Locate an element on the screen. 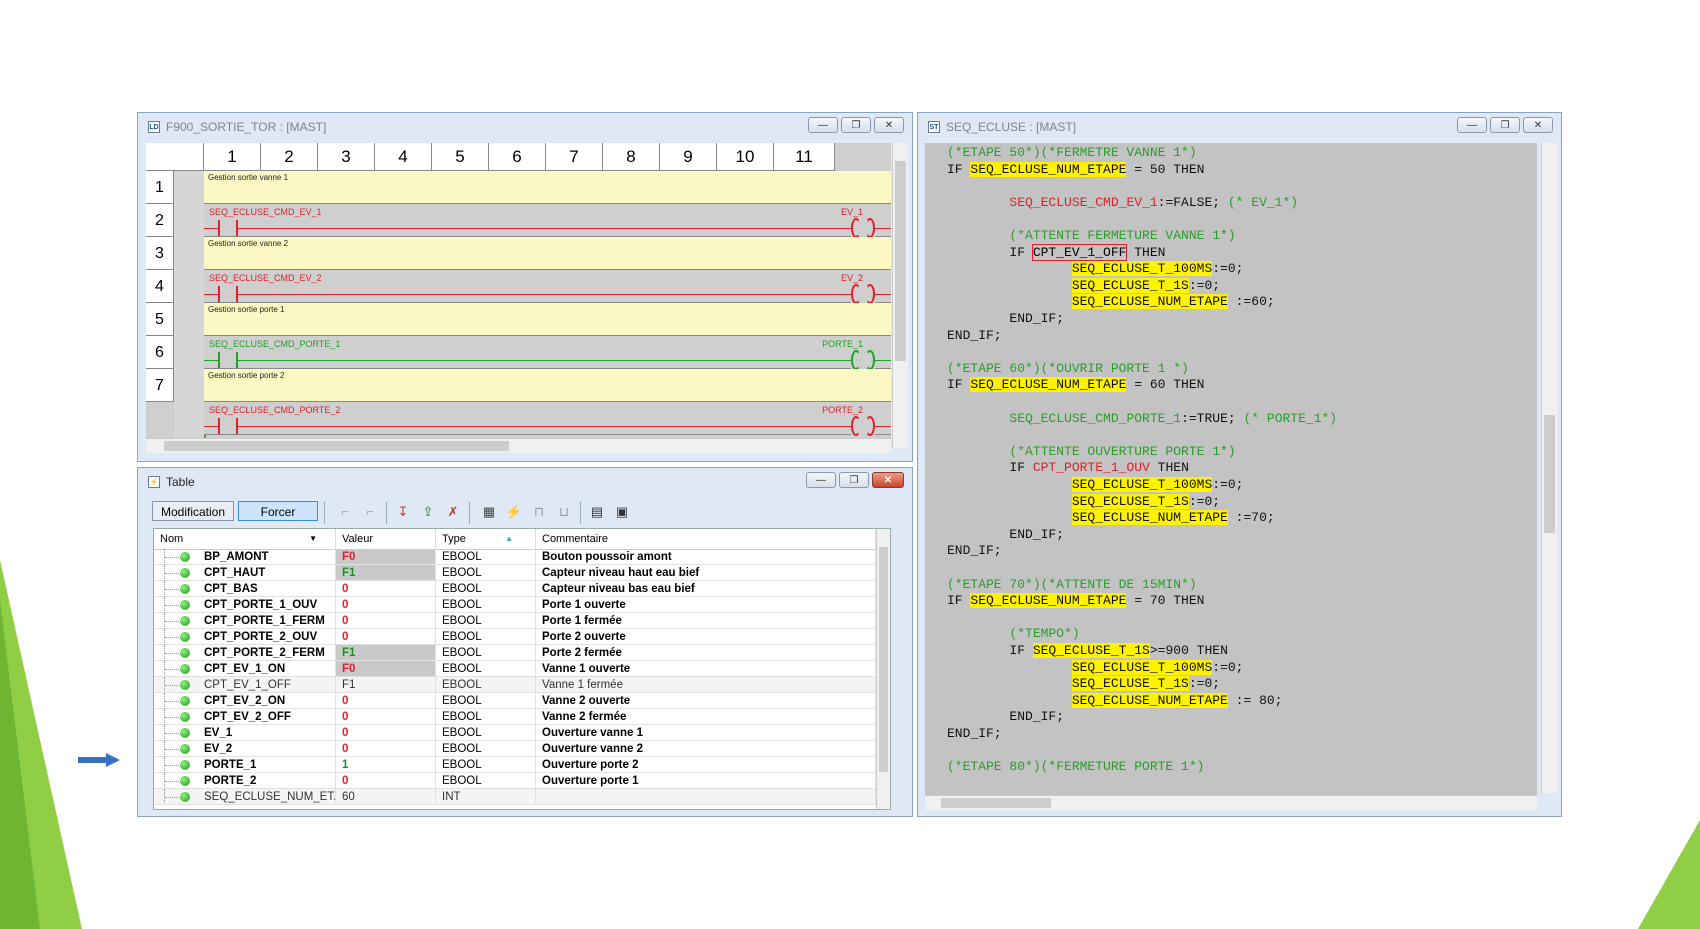  ladder-rung: SEQ_ECLUSE_CMD_PORTE_1 PORTE_1 is located at coordinates (547, 353).